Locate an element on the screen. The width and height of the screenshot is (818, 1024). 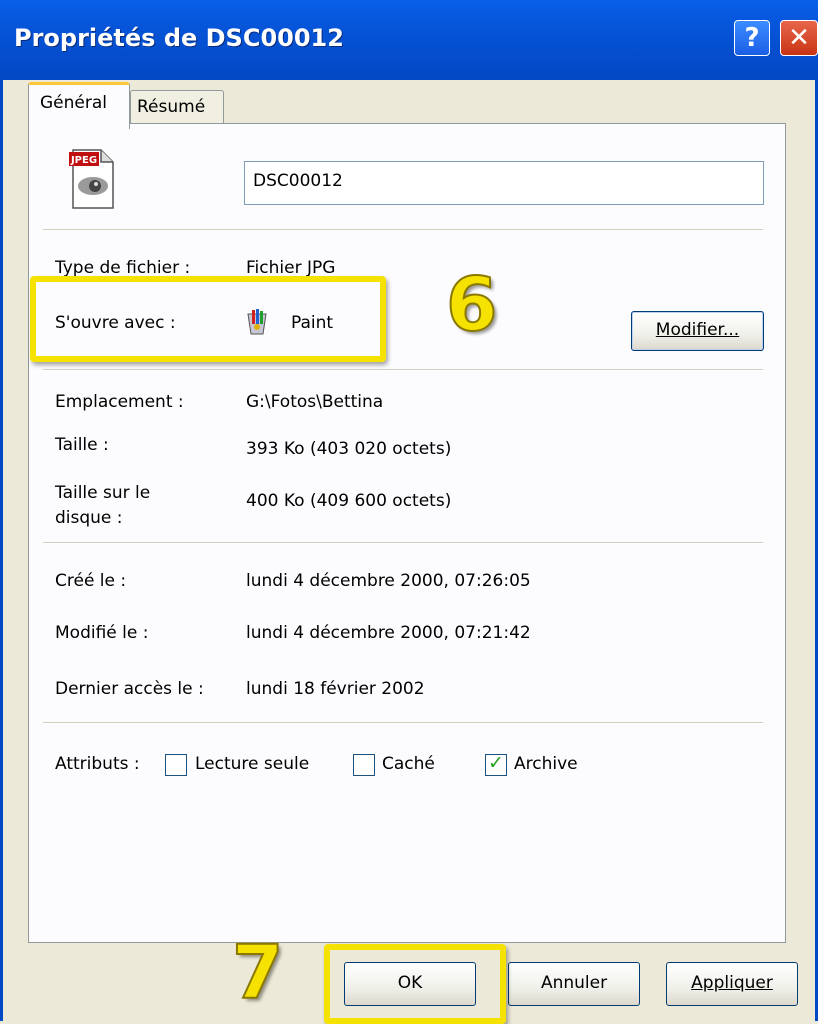
accessed-value: lundi 18 février 2002 is located at coordinates (335, 689).